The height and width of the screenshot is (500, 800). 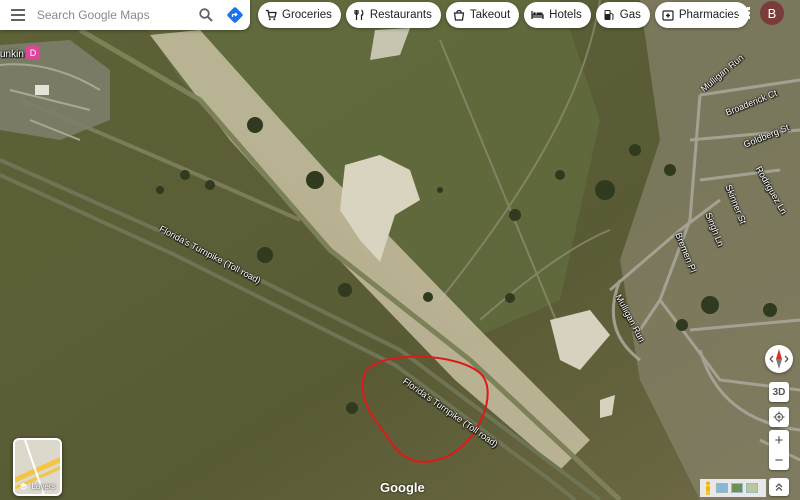 What do you see at coordinates (12, 54) in the screenshot?
I see `poi-label: unkin` at bounding box center [12, 54].